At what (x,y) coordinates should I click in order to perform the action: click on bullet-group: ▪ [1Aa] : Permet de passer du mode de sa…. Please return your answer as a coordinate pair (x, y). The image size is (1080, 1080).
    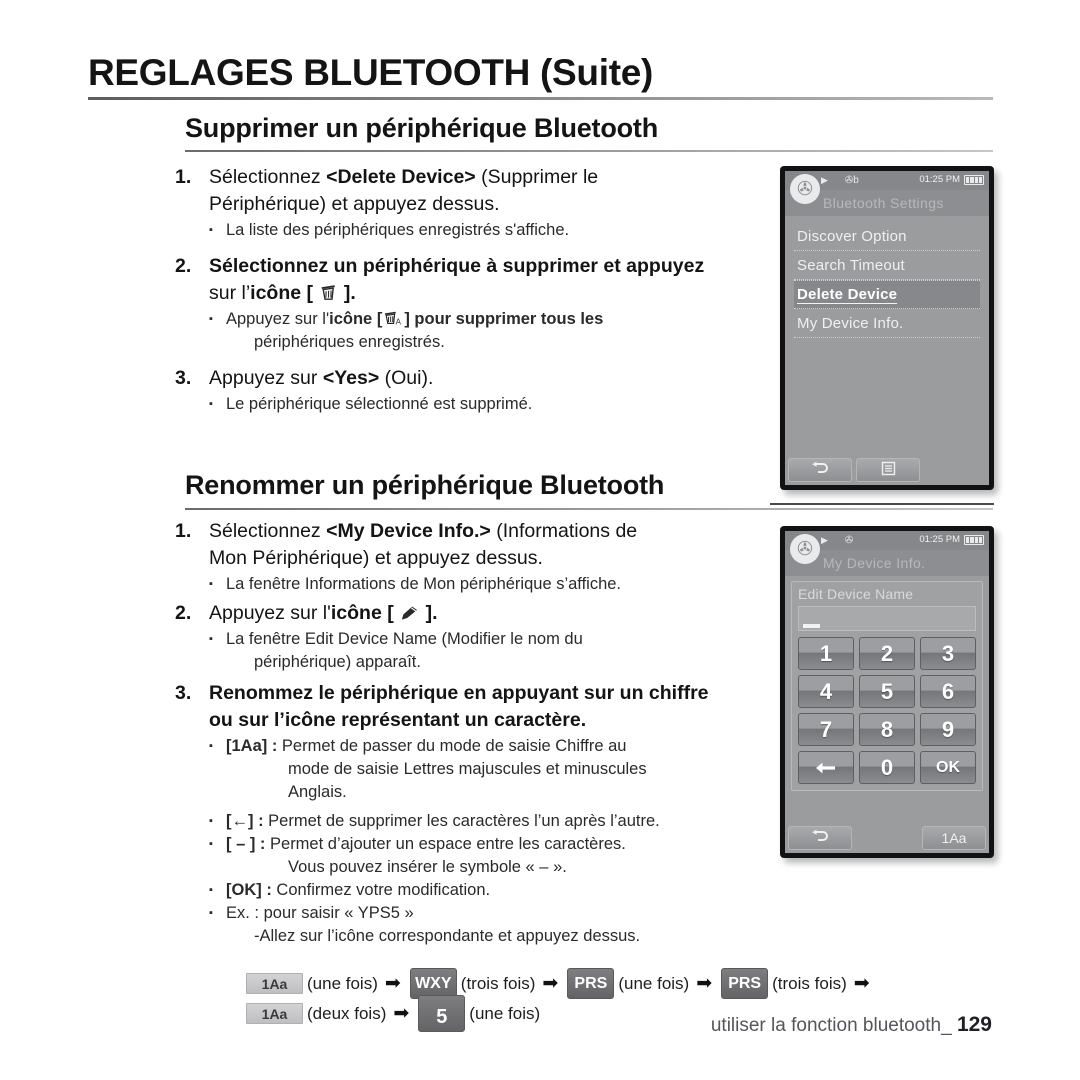
    Looking at the image, I should click on (499, 841).